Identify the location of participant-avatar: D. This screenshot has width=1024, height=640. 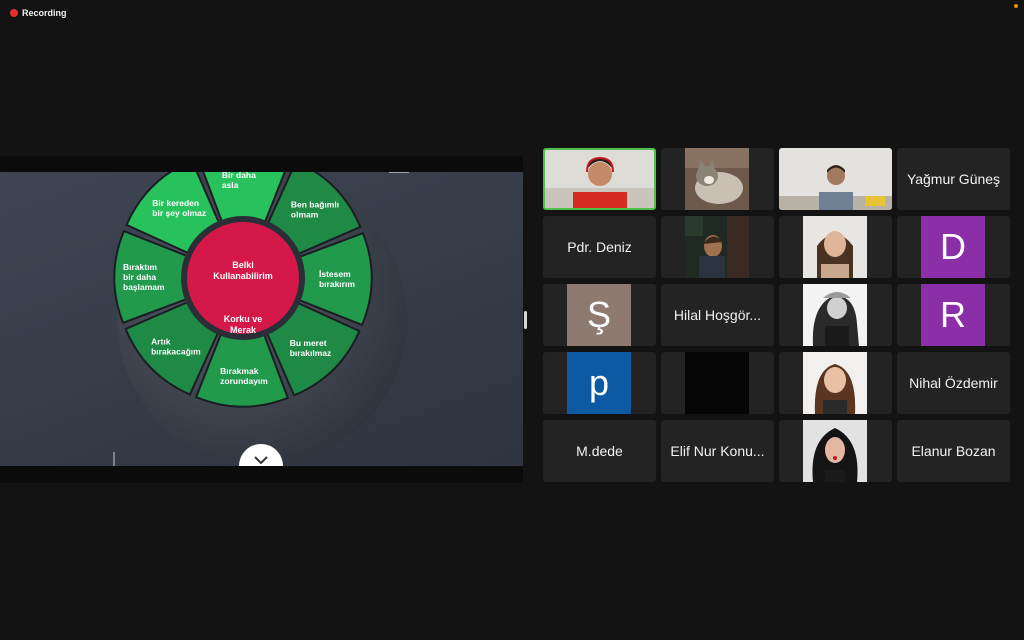
(953, 247).